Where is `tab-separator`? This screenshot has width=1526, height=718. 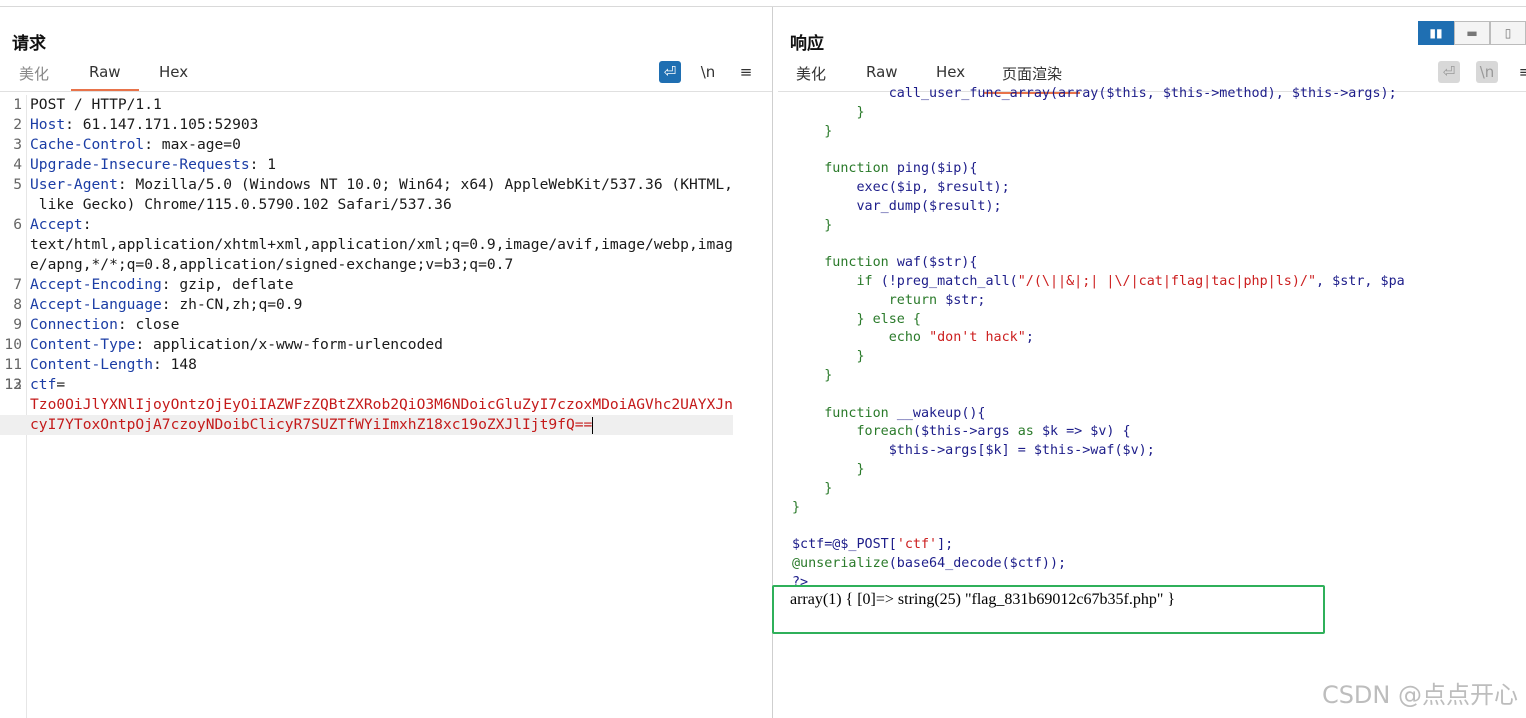 tab-separator is located at coordinates (386, 91).